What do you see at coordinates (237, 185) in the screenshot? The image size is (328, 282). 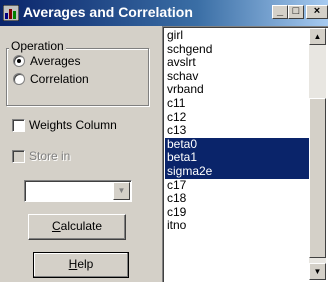 I see `list-item: c17` at bounding box center [237, 185].